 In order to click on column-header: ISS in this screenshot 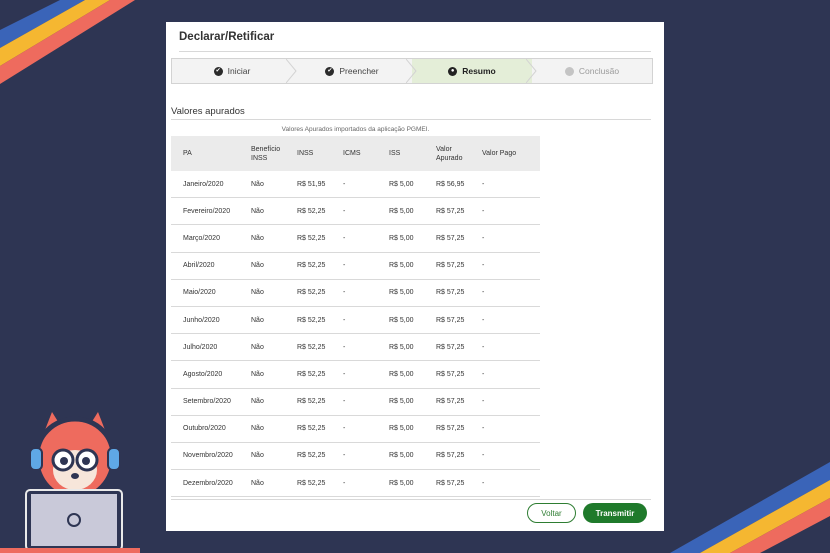, I will do `click(406, 153)`.